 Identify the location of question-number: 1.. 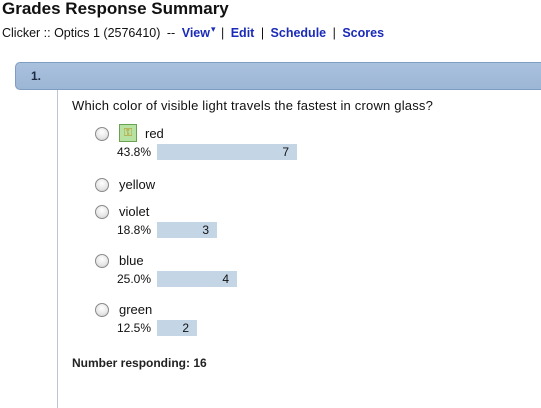
(36, 76).